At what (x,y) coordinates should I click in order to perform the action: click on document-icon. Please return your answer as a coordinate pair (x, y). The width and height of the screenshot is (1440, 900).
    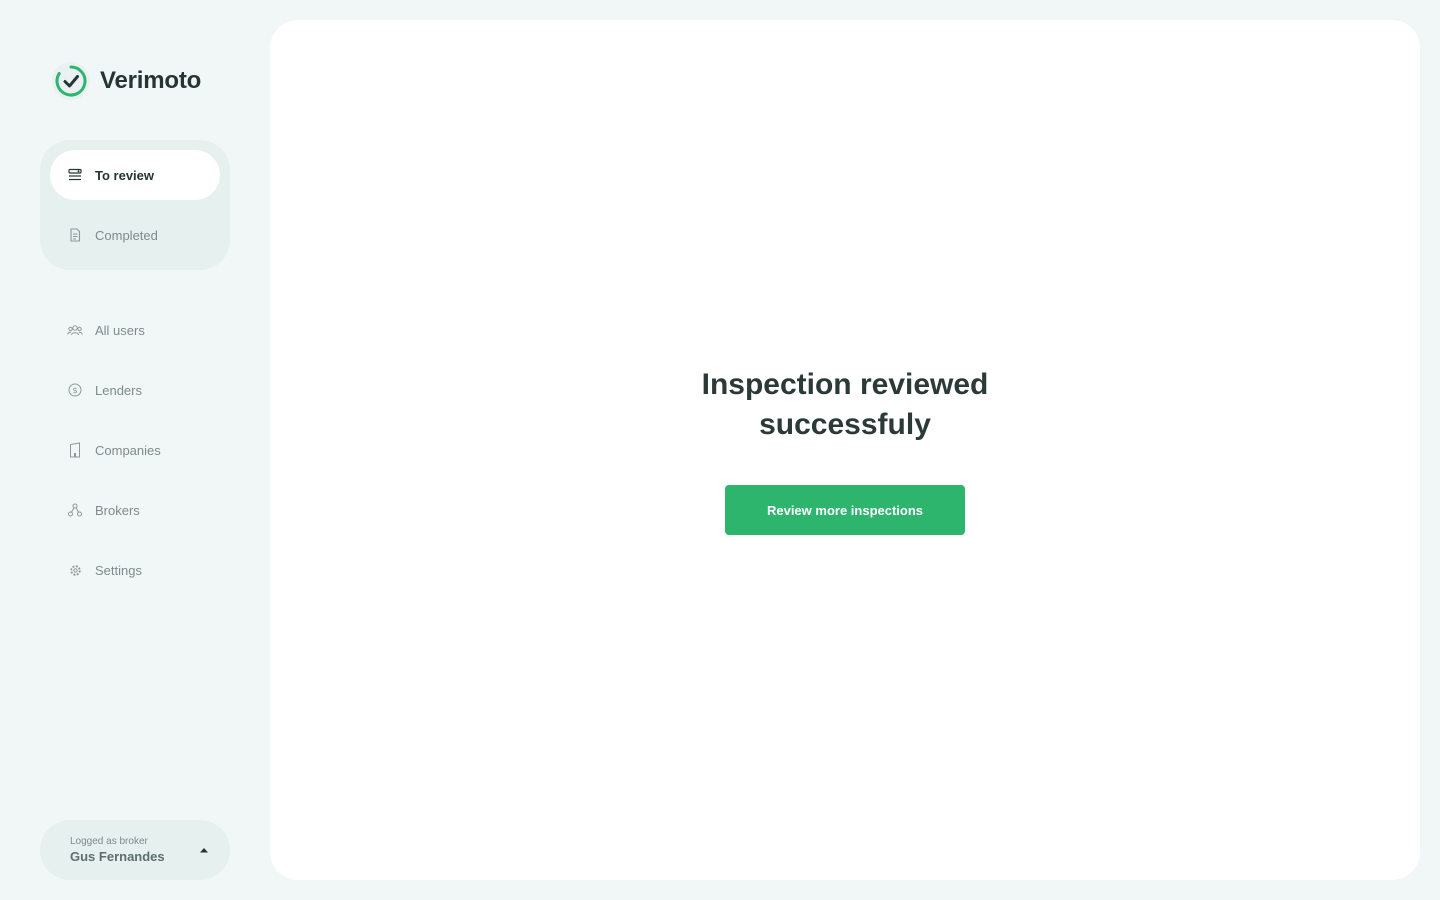
    Looking at the image, I should click on (75, 235).